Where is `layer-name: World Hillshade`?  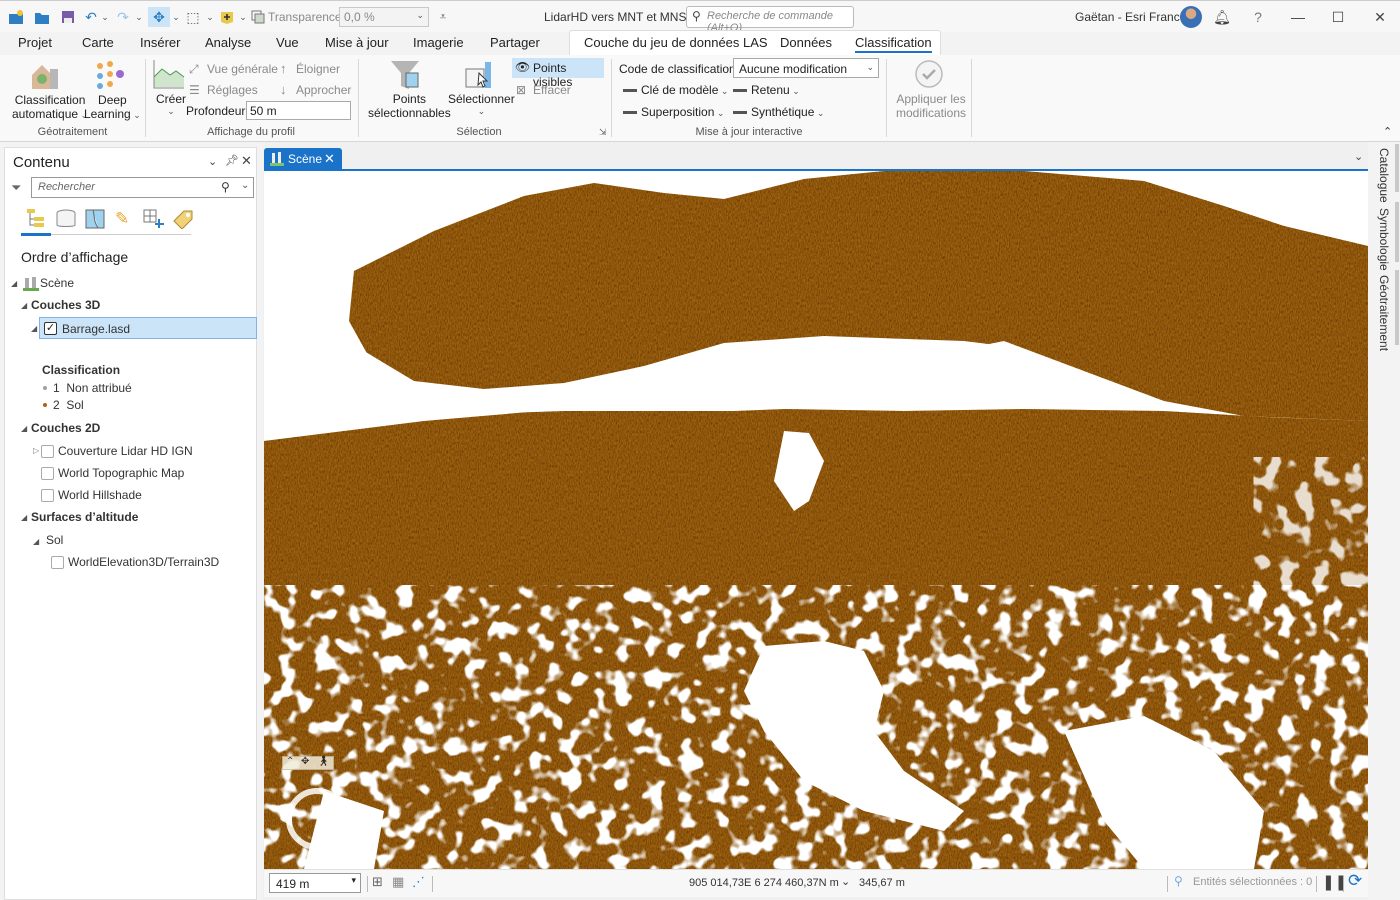
layer-name: World Hillshade is located at coordinates (100, 495).